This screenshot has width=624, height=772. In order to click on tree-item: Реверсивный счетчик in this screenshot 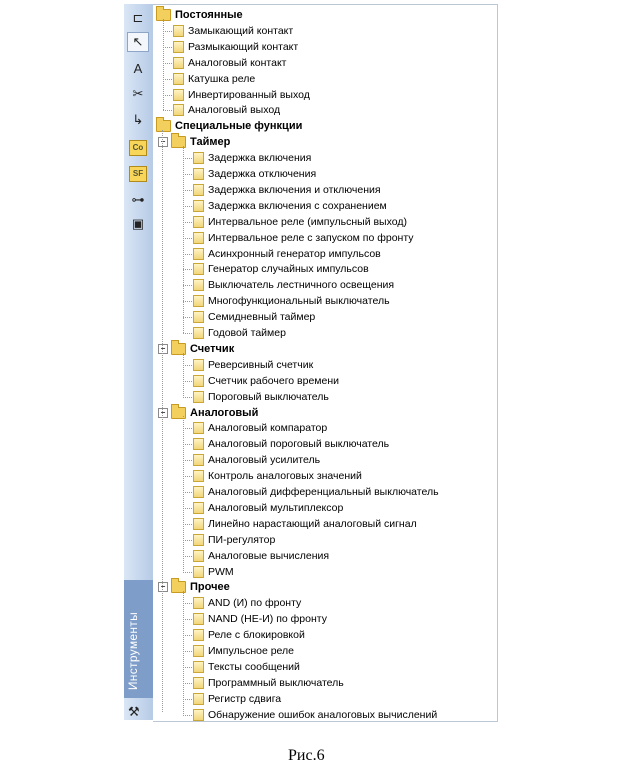, I will do `click(253, 365)`.